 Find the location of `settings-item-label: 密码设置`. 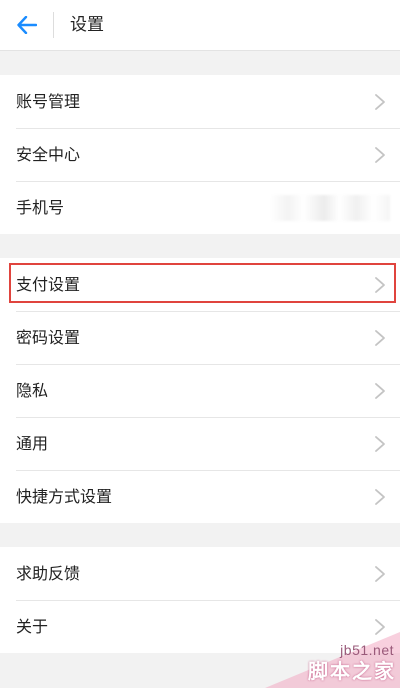

settings-item-label: 密码设置 is located at coordinates (48, 337).